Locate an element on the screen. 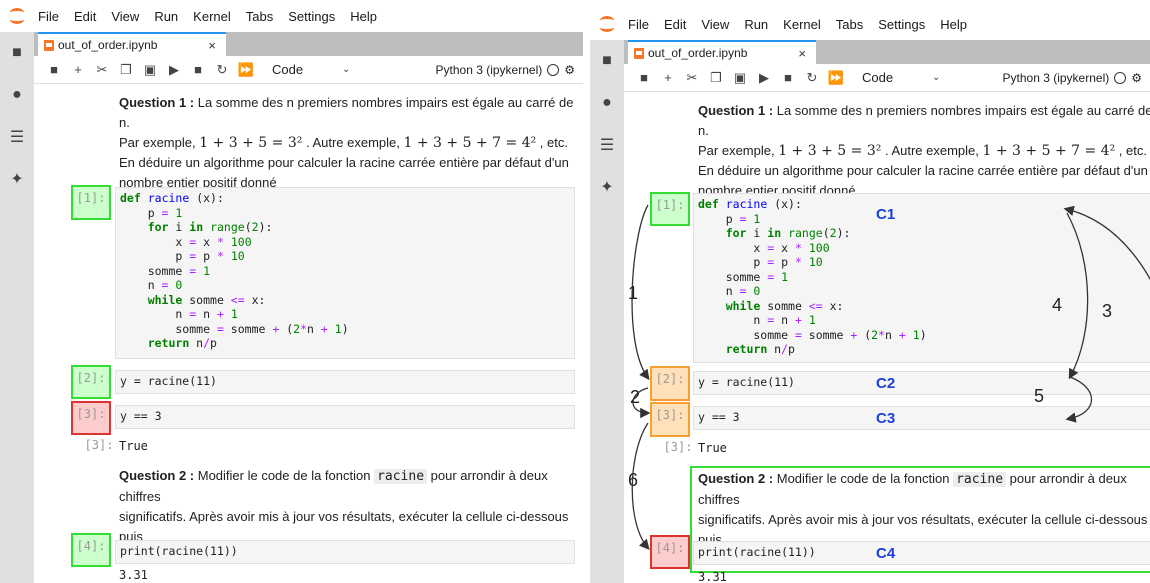 This screenshot has height=583, width=1150. panel-divider is located at coordinates (586, 291).